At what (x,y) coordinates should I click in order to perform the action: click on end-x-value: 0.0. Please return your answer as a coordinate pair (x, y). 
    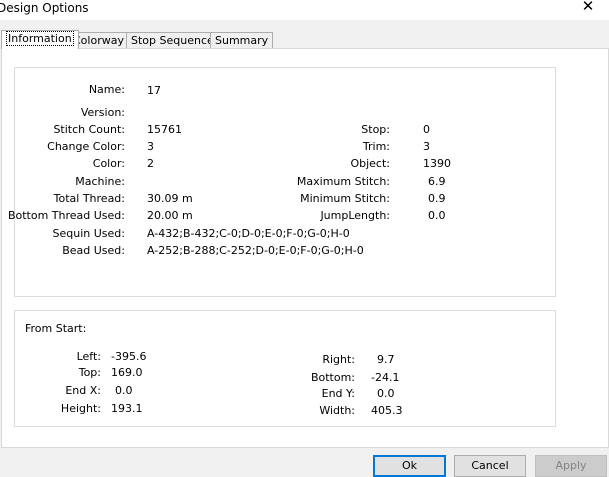
    Looking at the image, I should click on (124, 390).